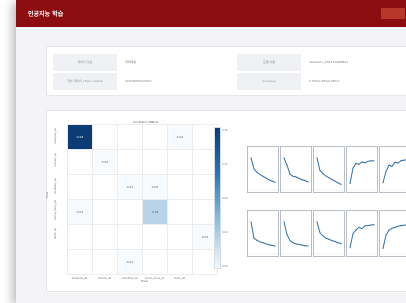 The width and height of the screenshot is (406, 303). What do you see at coordinates (225, 232) in the screenshot?
I see `colorbar-tick: 0.04` at bounding box center [225, 232].